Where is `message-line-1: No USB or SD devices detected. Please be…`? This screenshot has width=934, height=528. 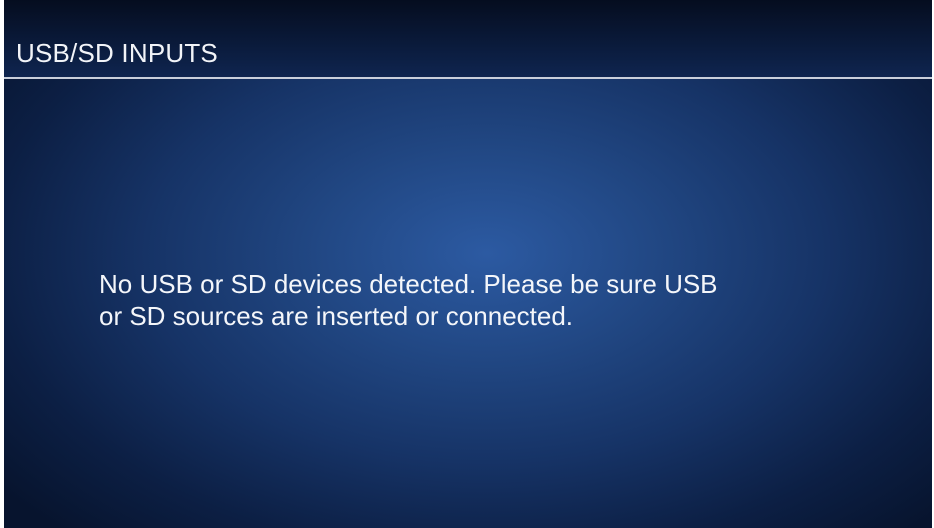 message-line-1: No USB or SD devices detected. Please be… is located at coordinates (408, 284).